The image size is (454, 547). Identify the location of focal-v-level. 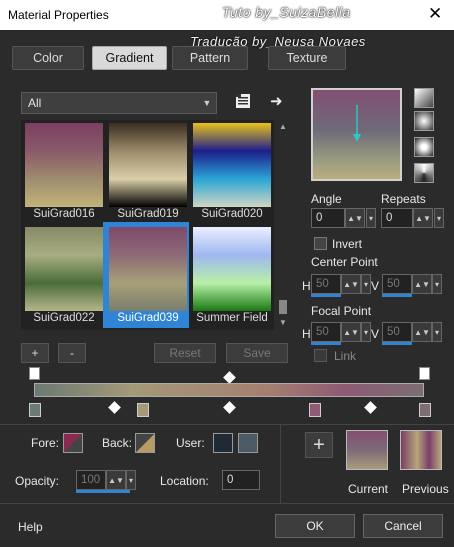
(397, 343).